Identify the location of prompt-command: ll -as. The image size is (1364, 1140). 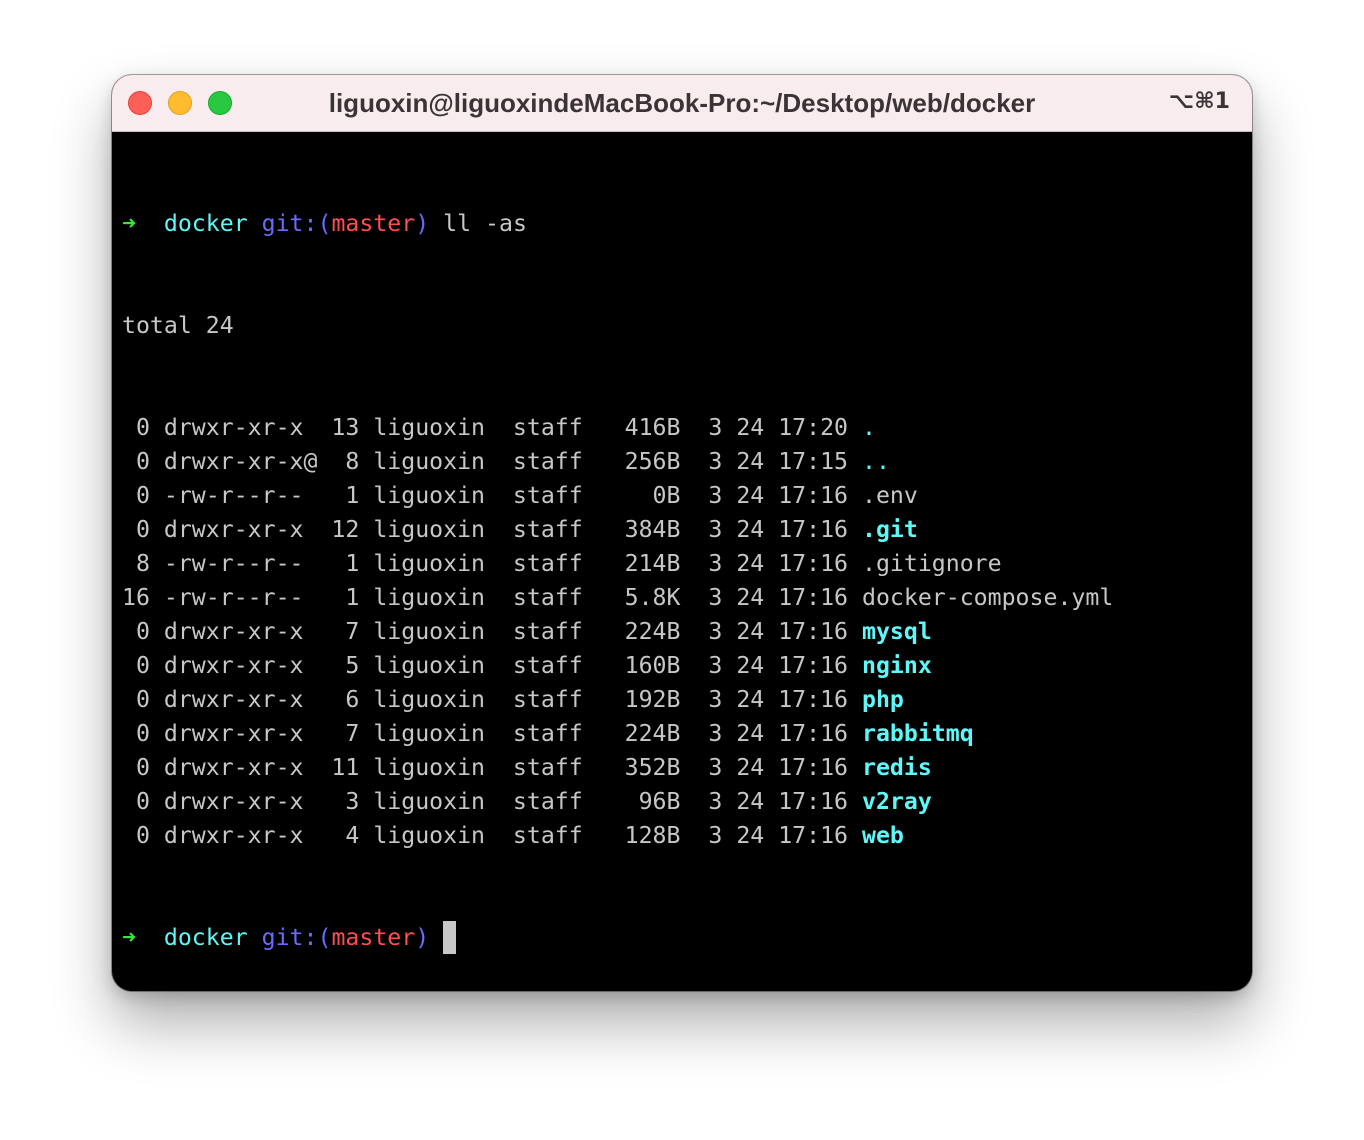
(485, 223).